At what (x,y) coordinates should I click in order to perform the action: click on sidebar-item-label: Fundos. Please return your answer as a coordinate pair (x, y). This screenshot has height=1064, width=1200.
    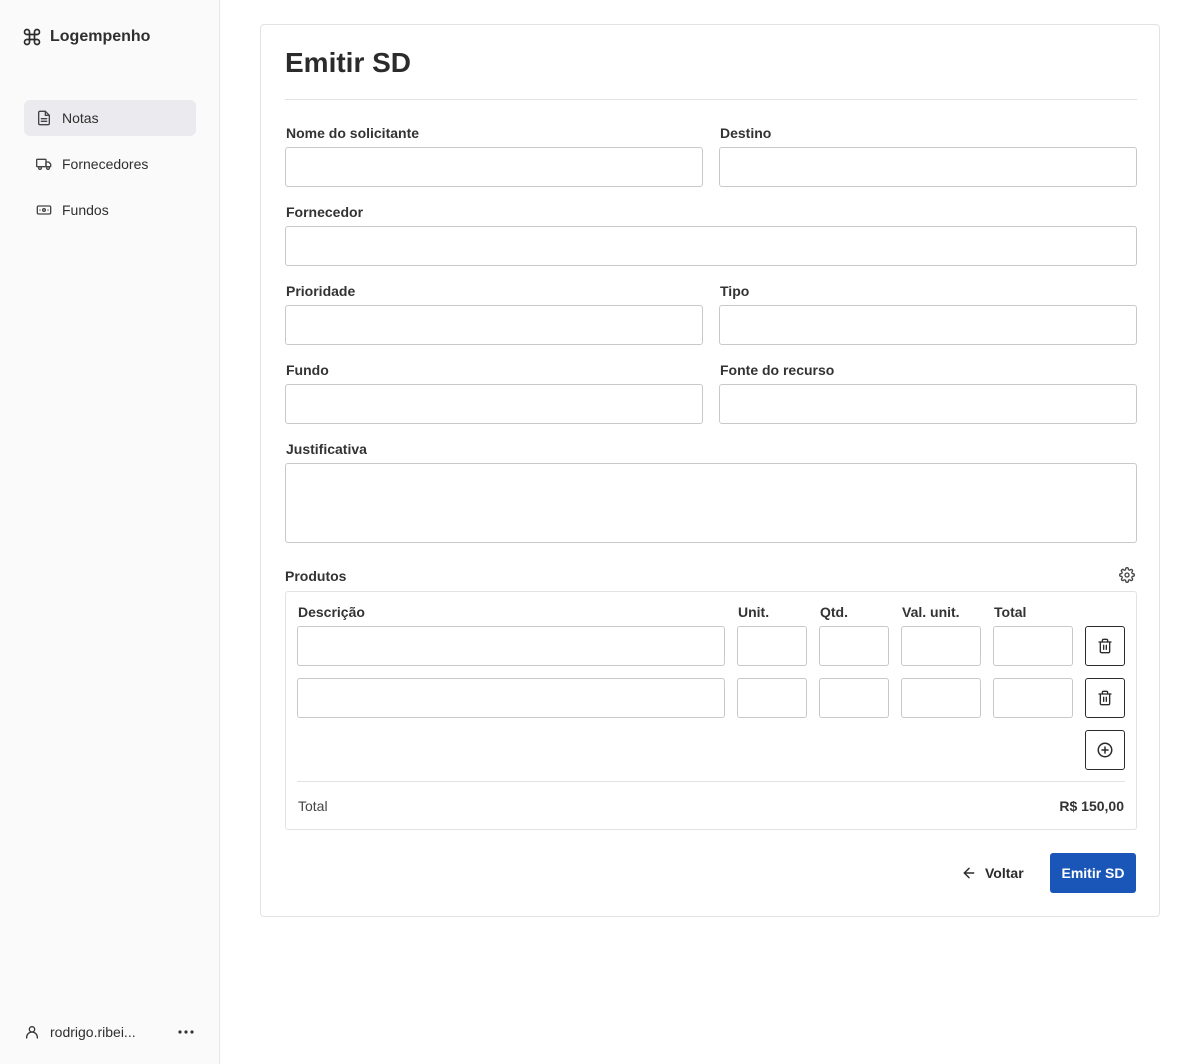
    Looking at the image, I should click on (85, 210).